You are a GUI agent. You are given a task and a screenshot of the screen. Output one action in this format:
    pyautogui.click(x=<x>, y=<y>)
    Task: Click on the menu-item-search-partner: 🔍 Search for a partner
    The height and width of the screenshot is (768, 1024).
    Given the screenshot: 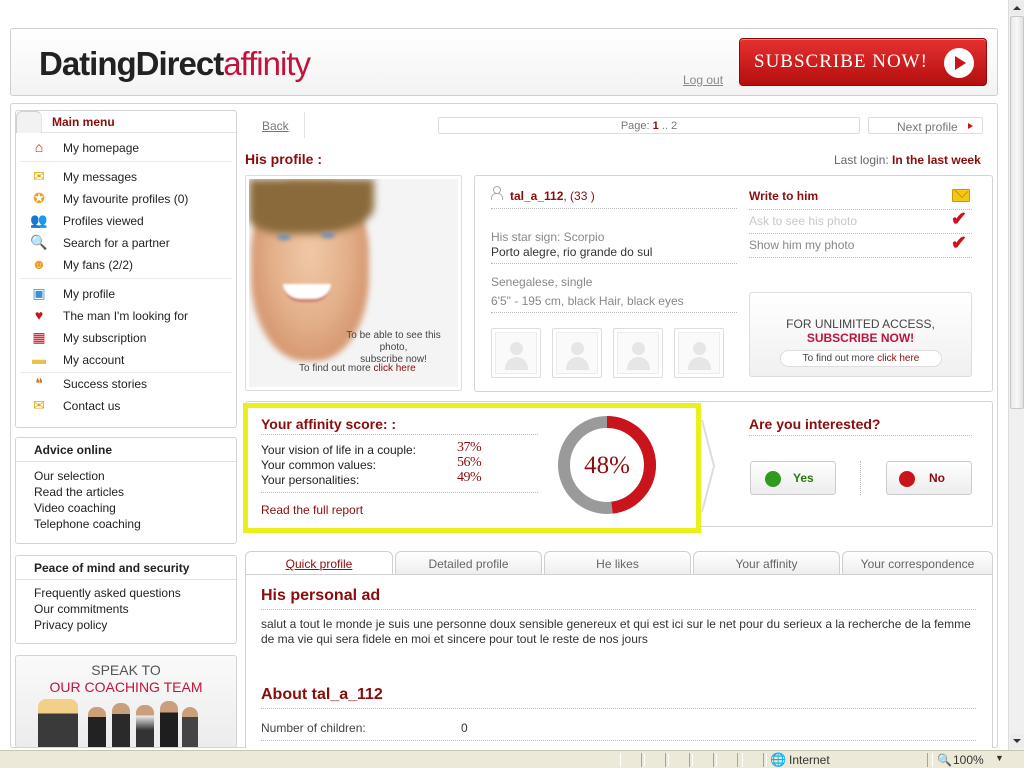 What is the action you would take?
    pyautogui.click(x=126, y=243)
    